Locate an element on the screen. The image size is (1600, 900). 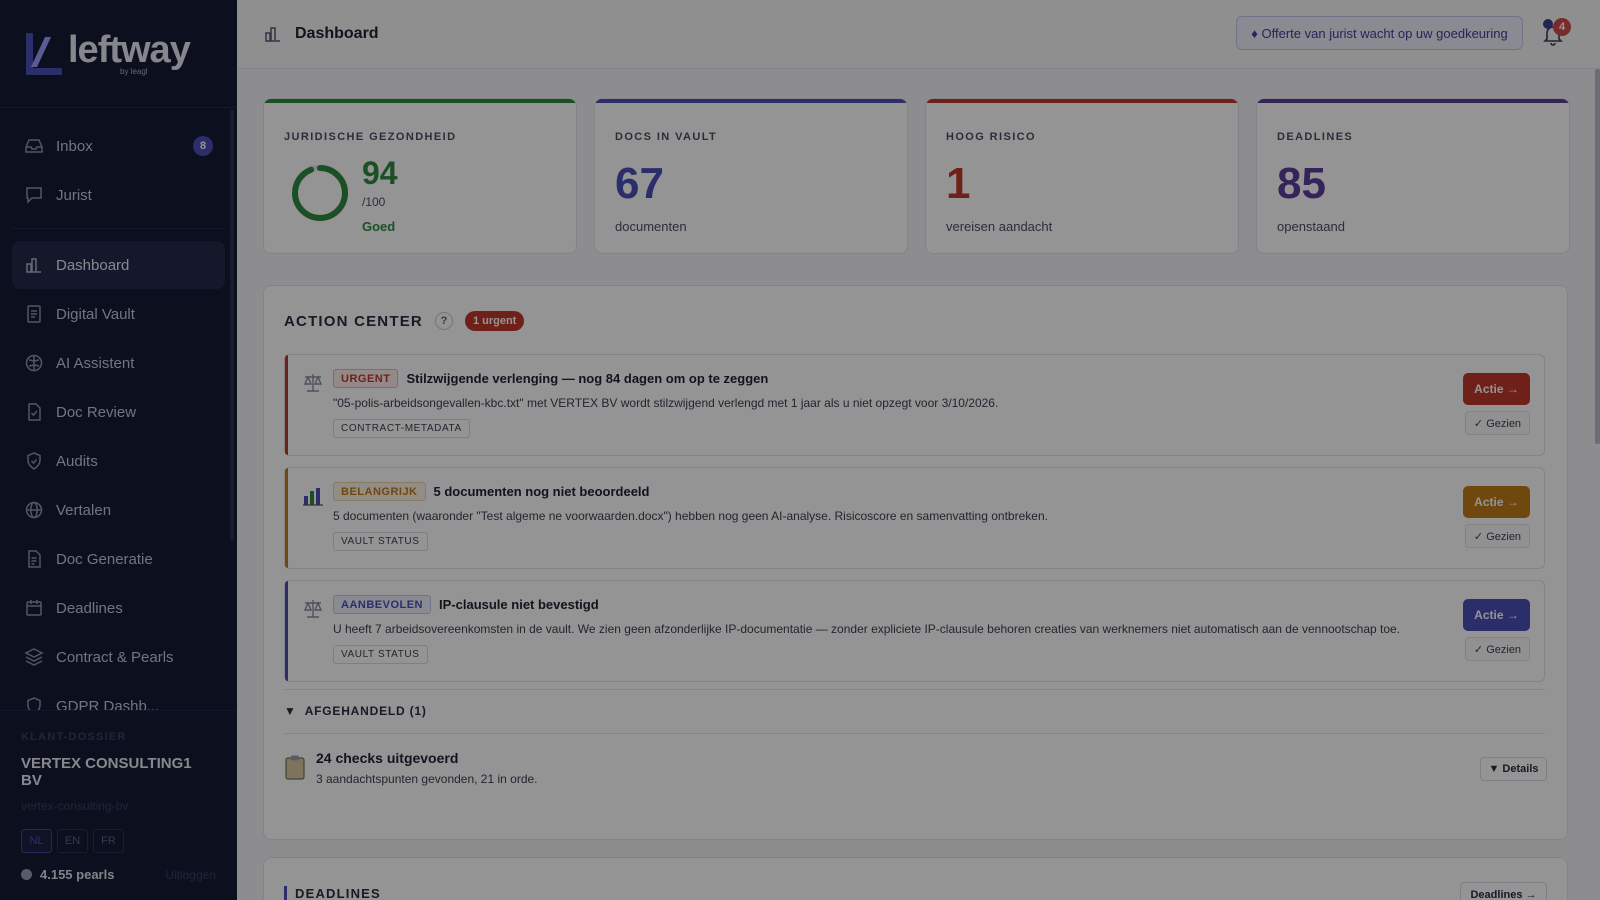
checks-subtitle: 3 aandachtspunten gevonden, 21 in orde. is located at coordinates (427, 779).